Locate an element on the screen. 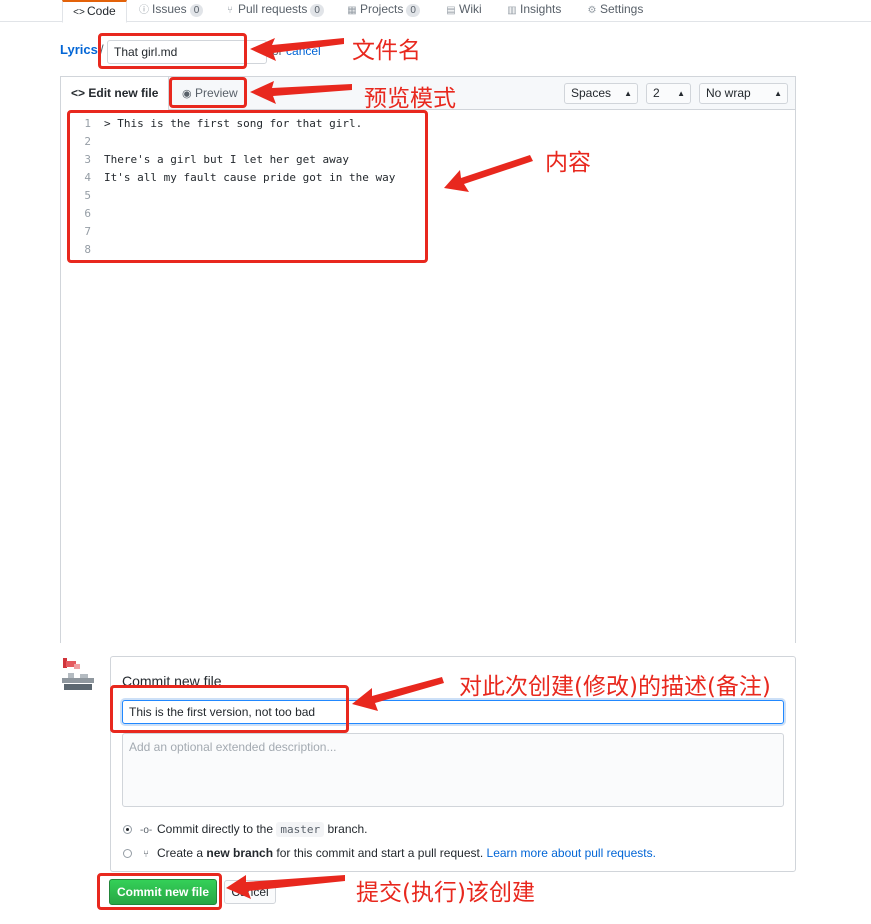  indent-mode-value: Spaces is located at coordinates (591, 93).